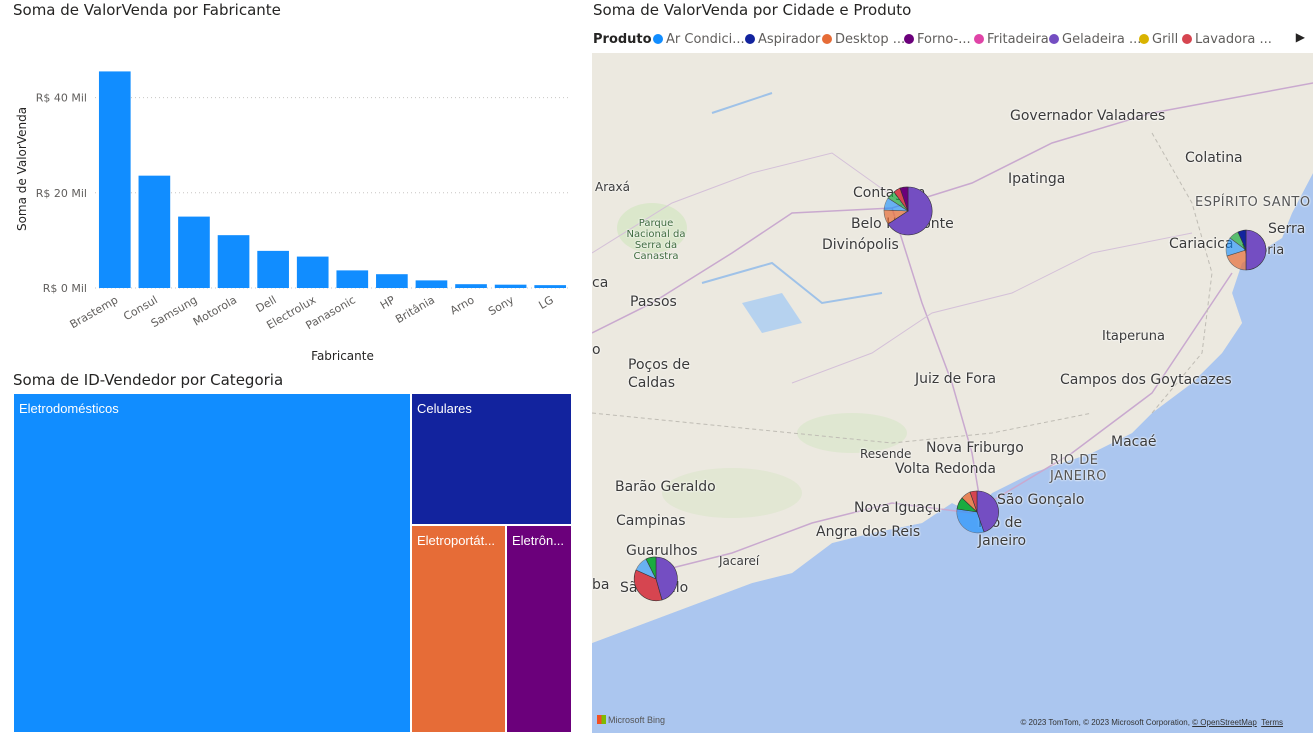  I want to click on x-tick-label: Motorola, so click(215, 310).